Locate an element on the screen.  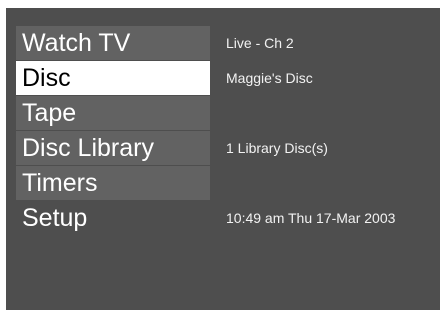
menu-item-disc-library: Disc Library is located at coordinates (113, 148).